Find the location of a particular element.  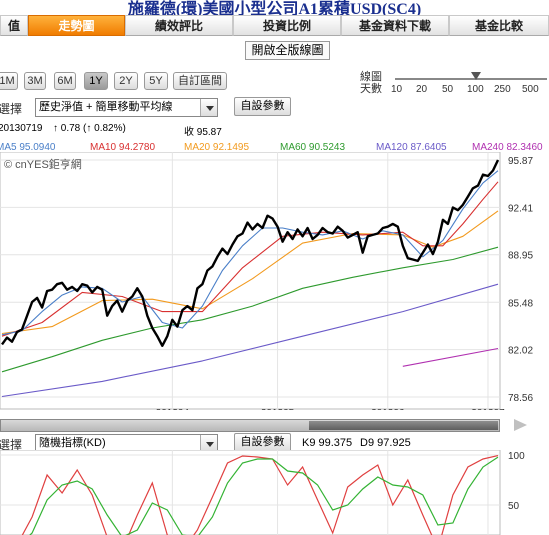

quote-close: 收 95.87 is located at coordinates (203, 132).